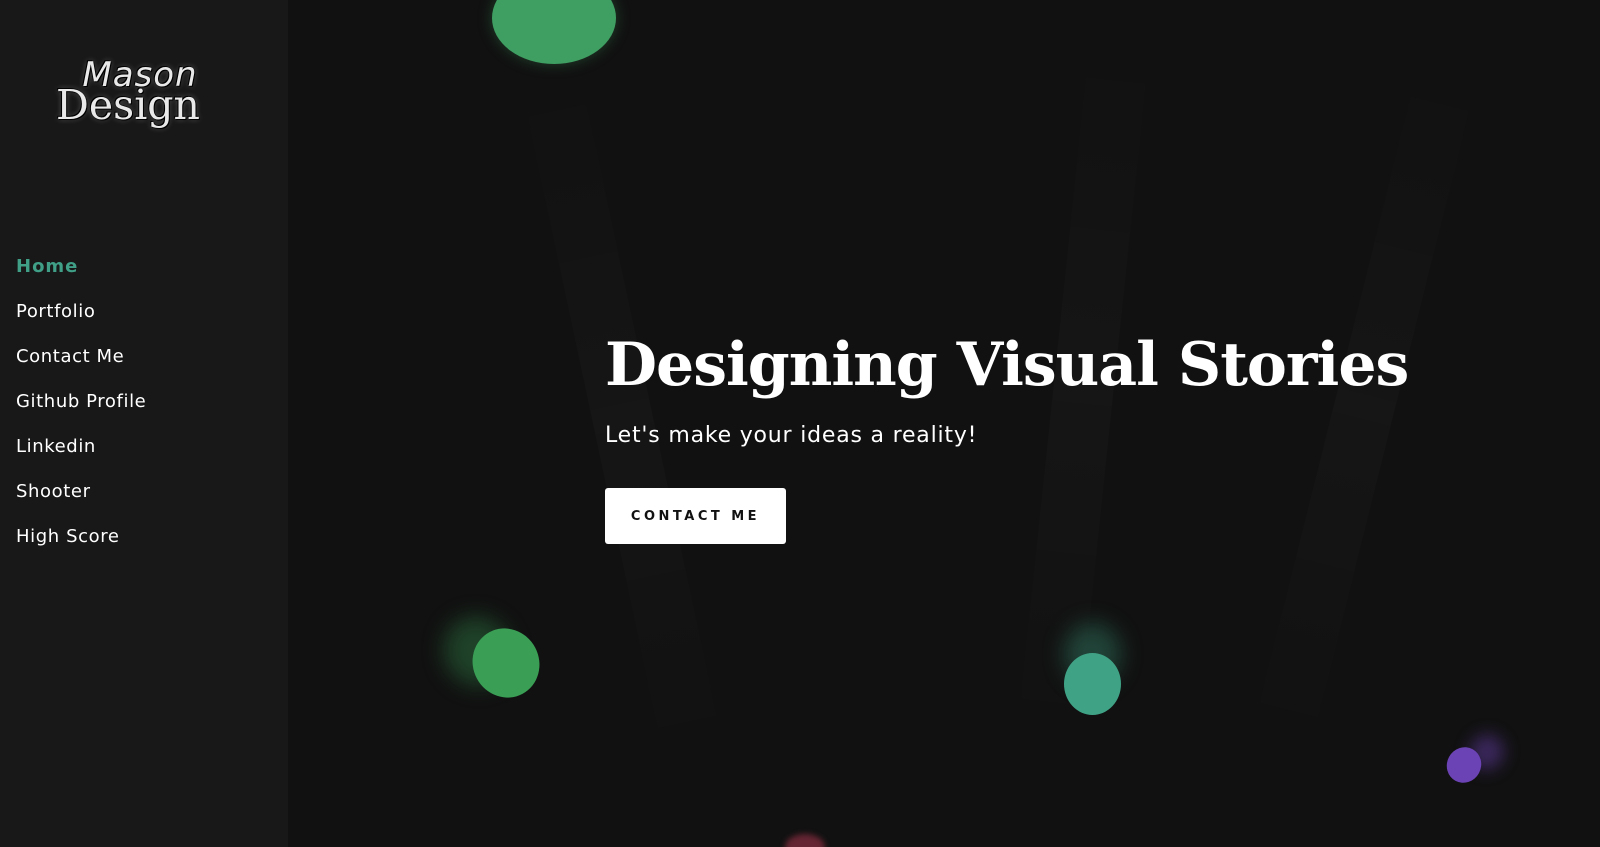 The image size is (1600, 847). I want to click on contact-me-button: CONTACT ME, so click(695, 516).